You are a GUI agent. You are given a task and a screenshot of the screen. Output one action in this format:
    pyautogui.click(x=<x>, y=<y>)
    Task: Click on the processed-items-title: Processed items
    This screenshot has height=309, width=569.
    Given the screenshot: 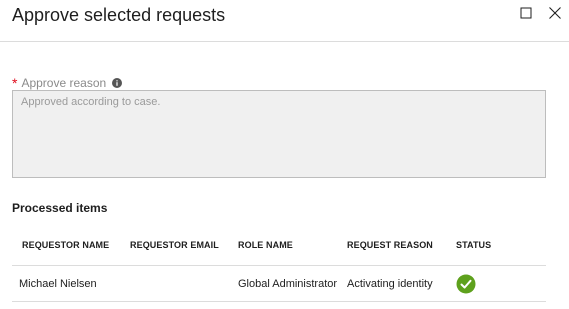 What is the action you would take?
    pyautogui.click(x=60, y=208)
    